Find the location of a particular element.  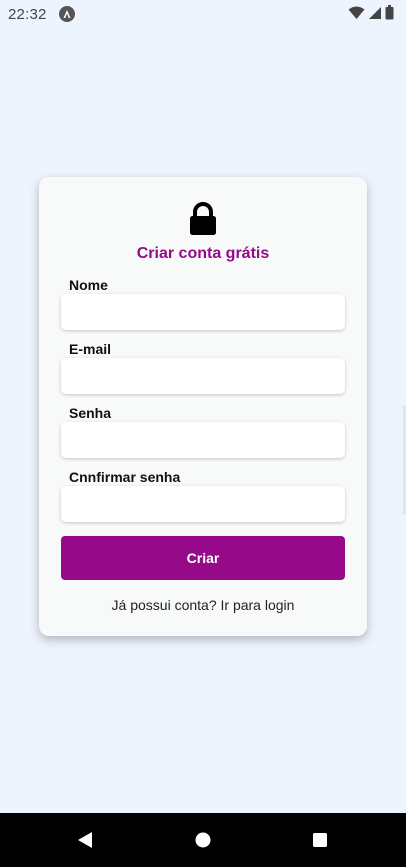

form-title: Criar conta grátis is located at coordinates (203, 253).